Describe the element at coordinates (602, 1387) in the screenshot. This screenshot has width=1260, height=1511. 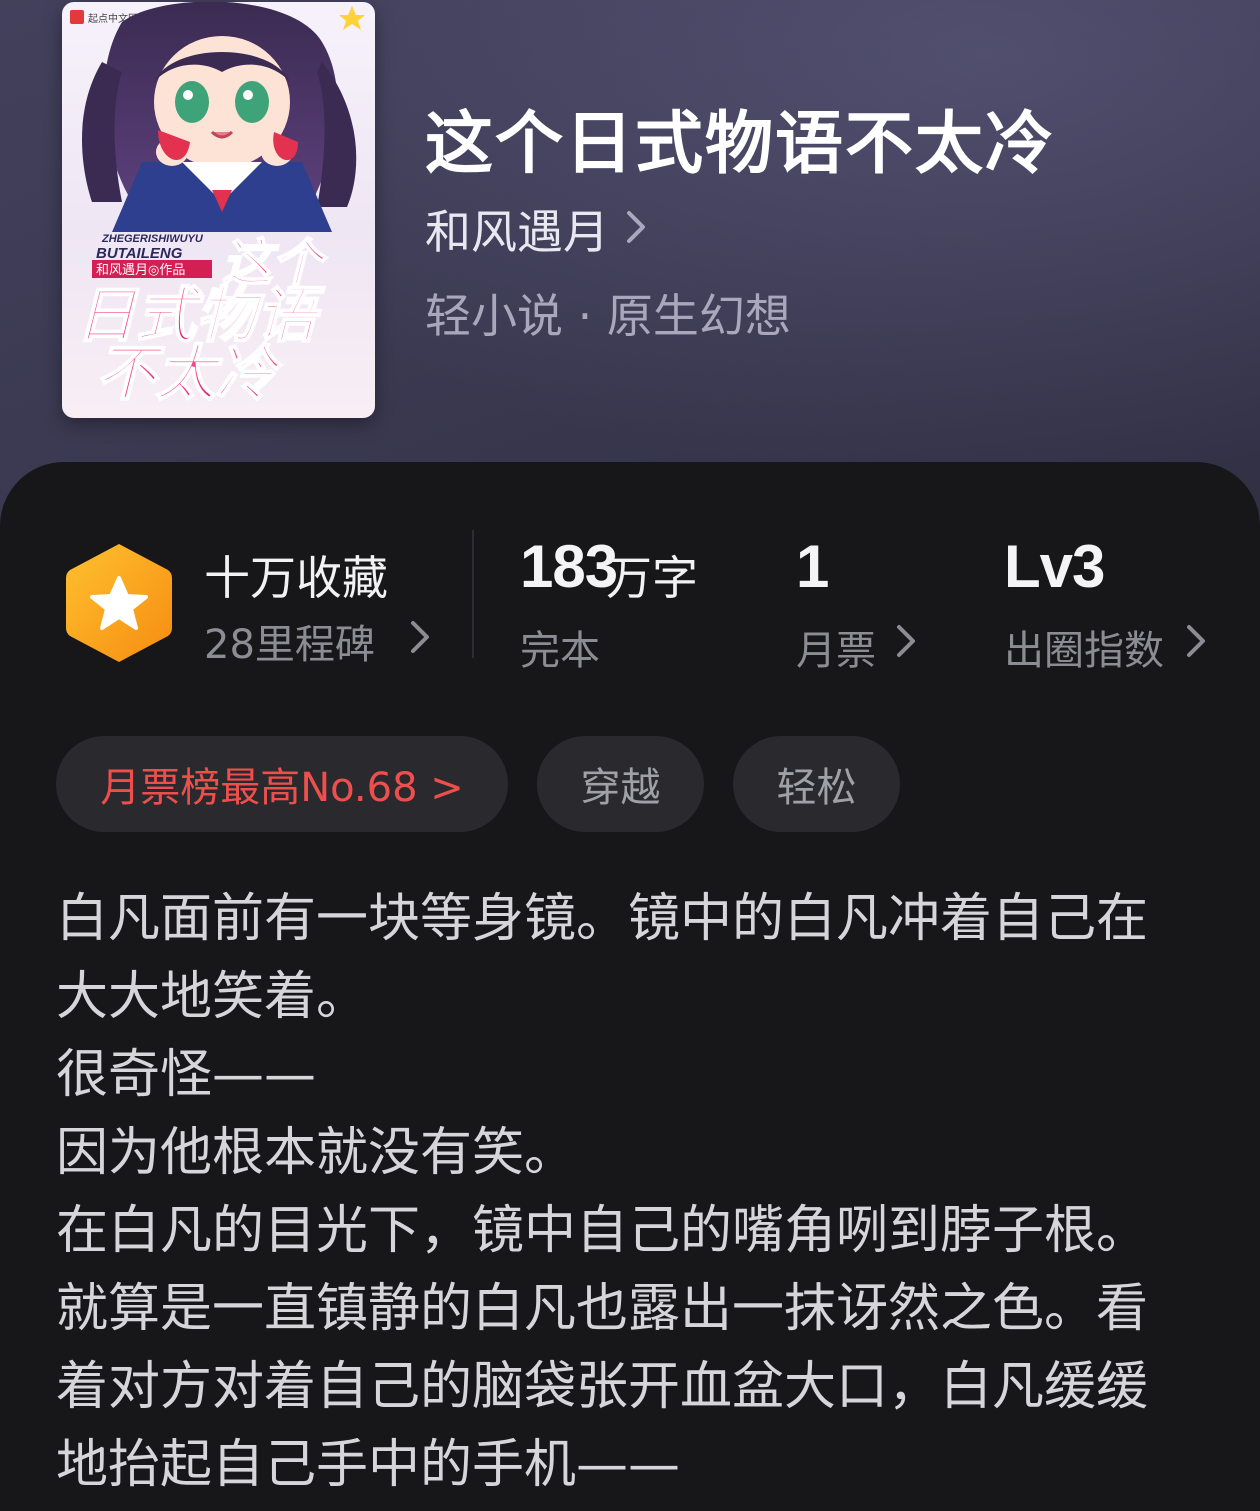
I see `synopsis-line: 着对方对着自己的脑袋张开血盆大口，白凡缓缓` at that location.